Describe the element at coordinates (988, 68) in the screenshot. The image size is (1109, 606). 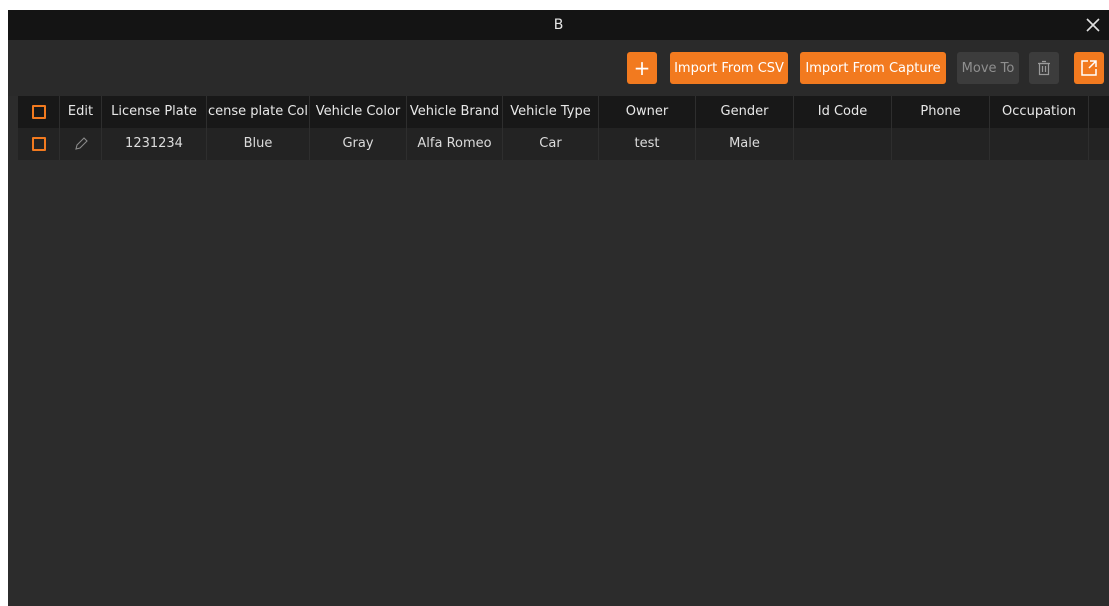
I see `move-to-button: Move To` at that location.